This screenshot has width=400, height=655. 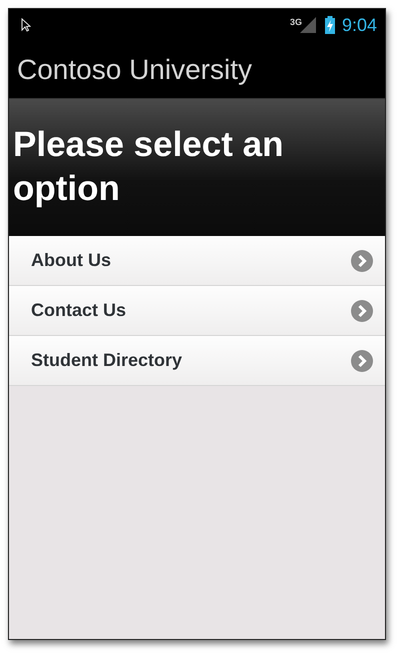 What do you see at coordinates (359, 25) in the screenshot?
I see `clock-time: 9:04` at bounding box center [359, 25].